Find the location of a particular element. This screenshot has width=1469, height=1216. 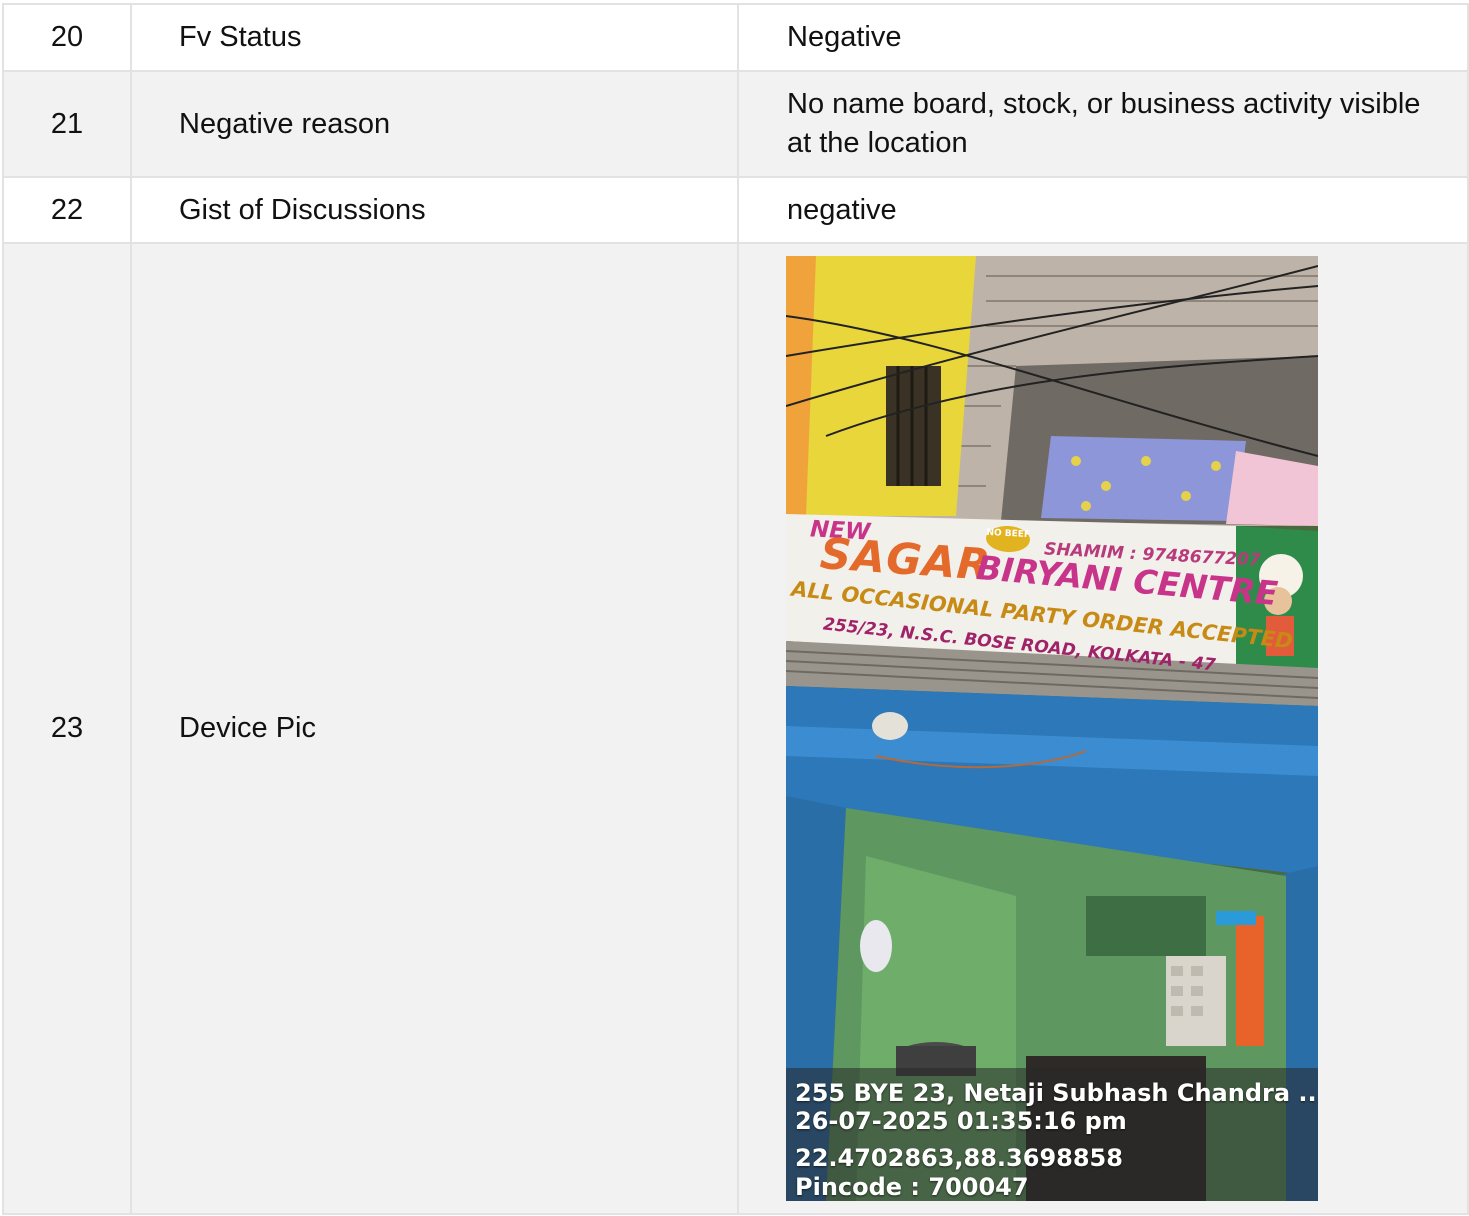

field-value: negative is located at coordinates (1103, 210).